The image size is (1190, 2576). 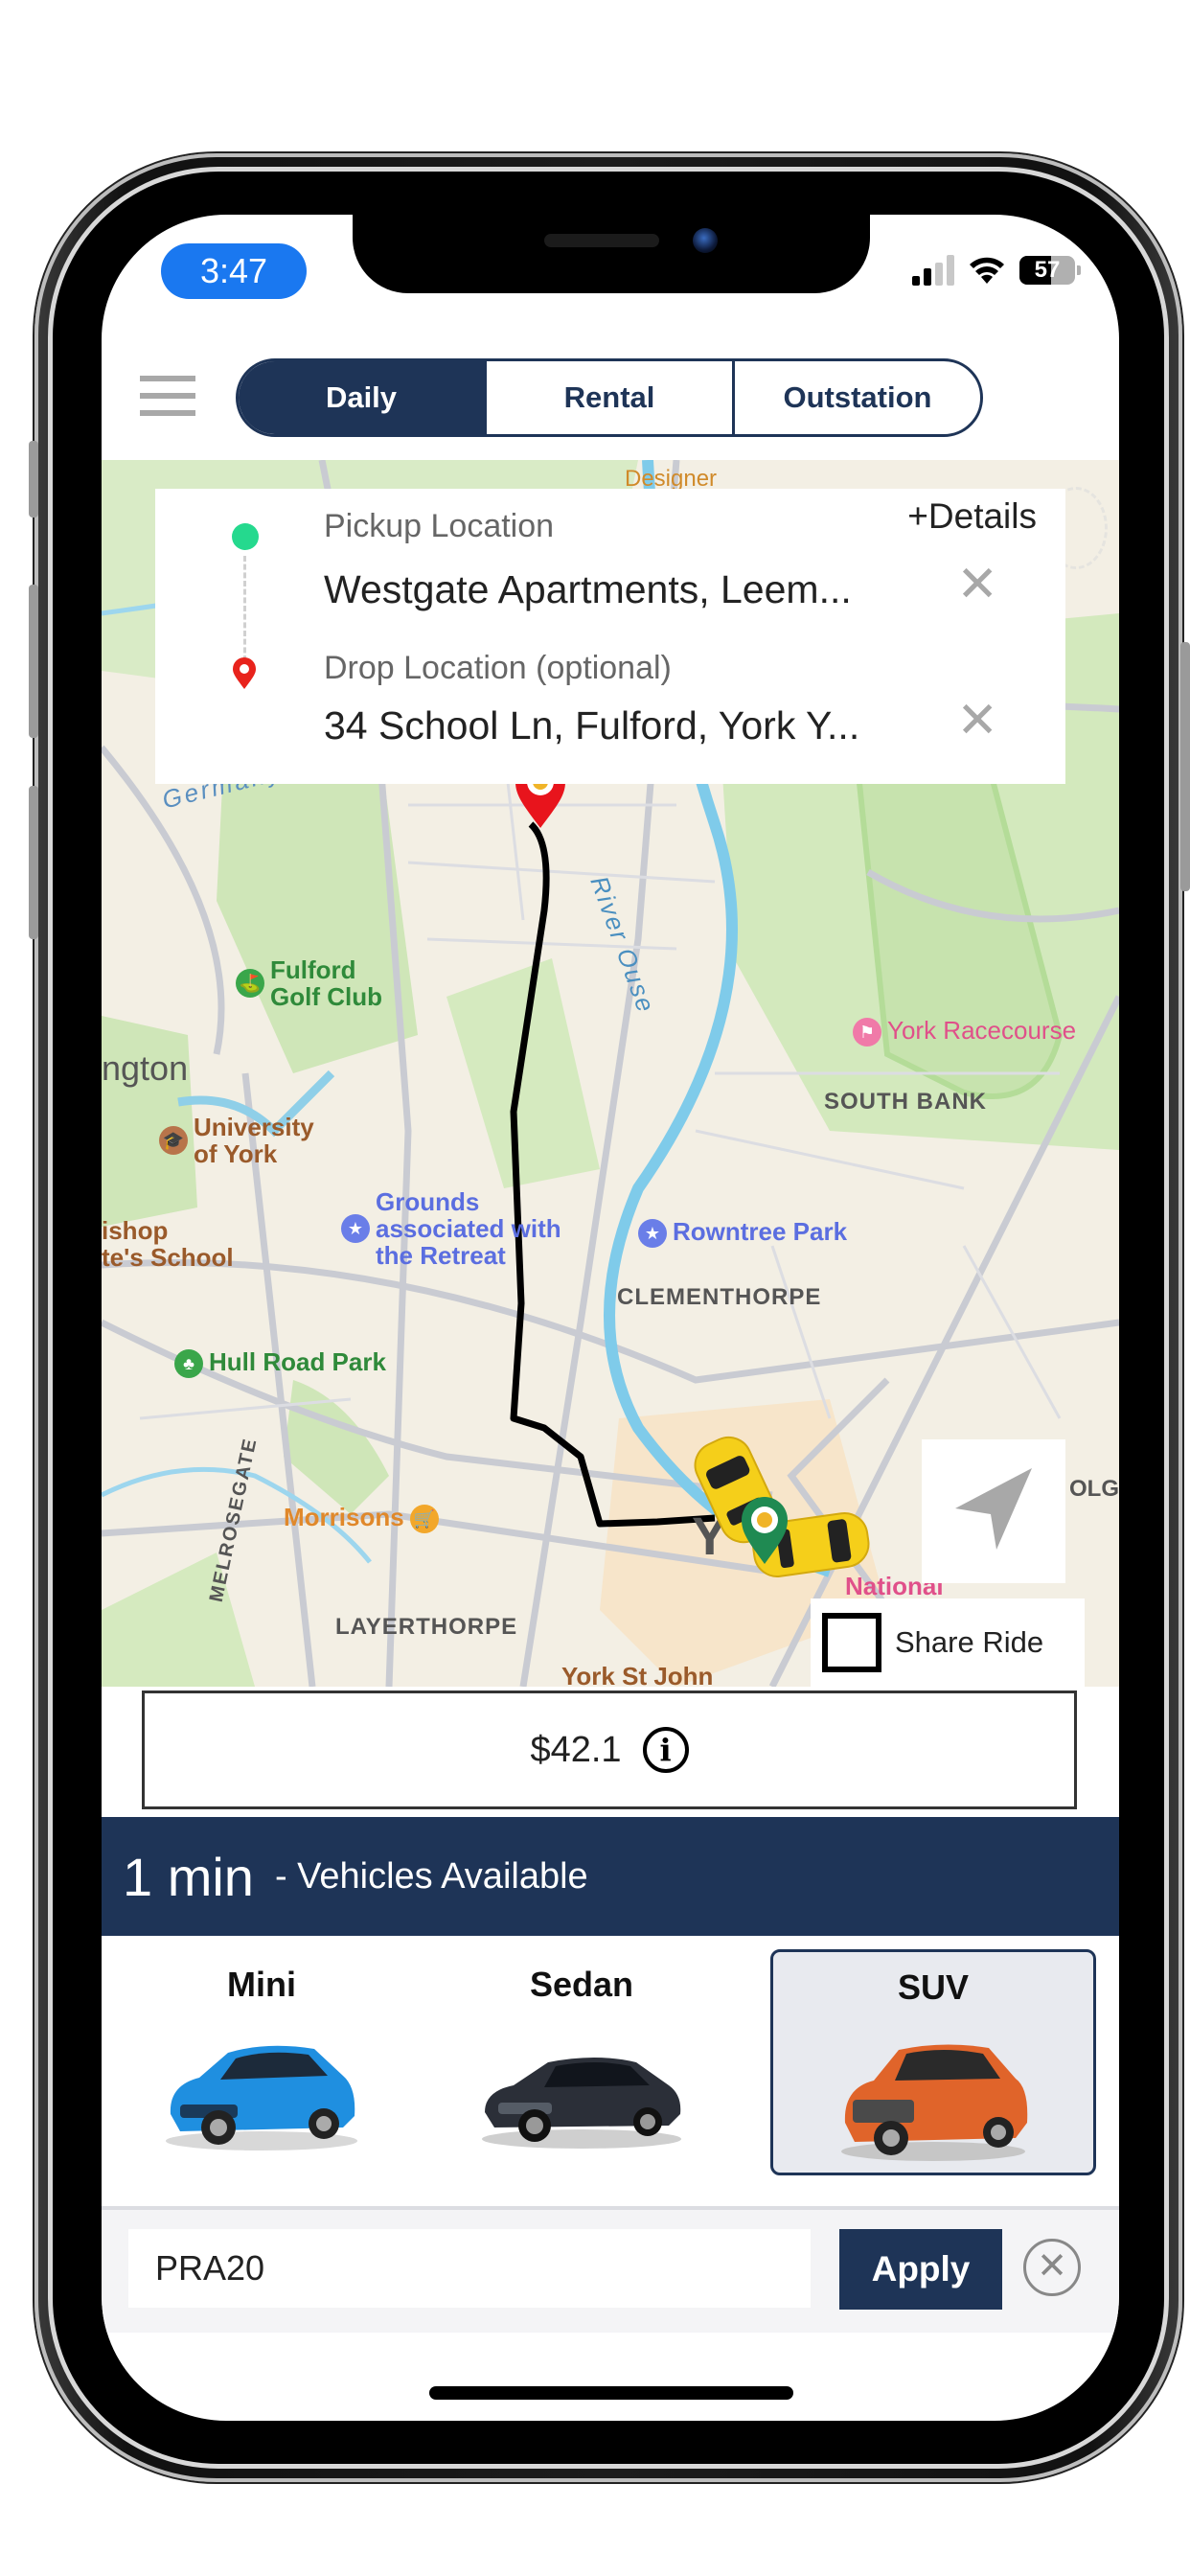 What do you see at coordinates (326, 996) in the screenshot?
I see `label-line: Golf Club` at bounding box center [326, 996].